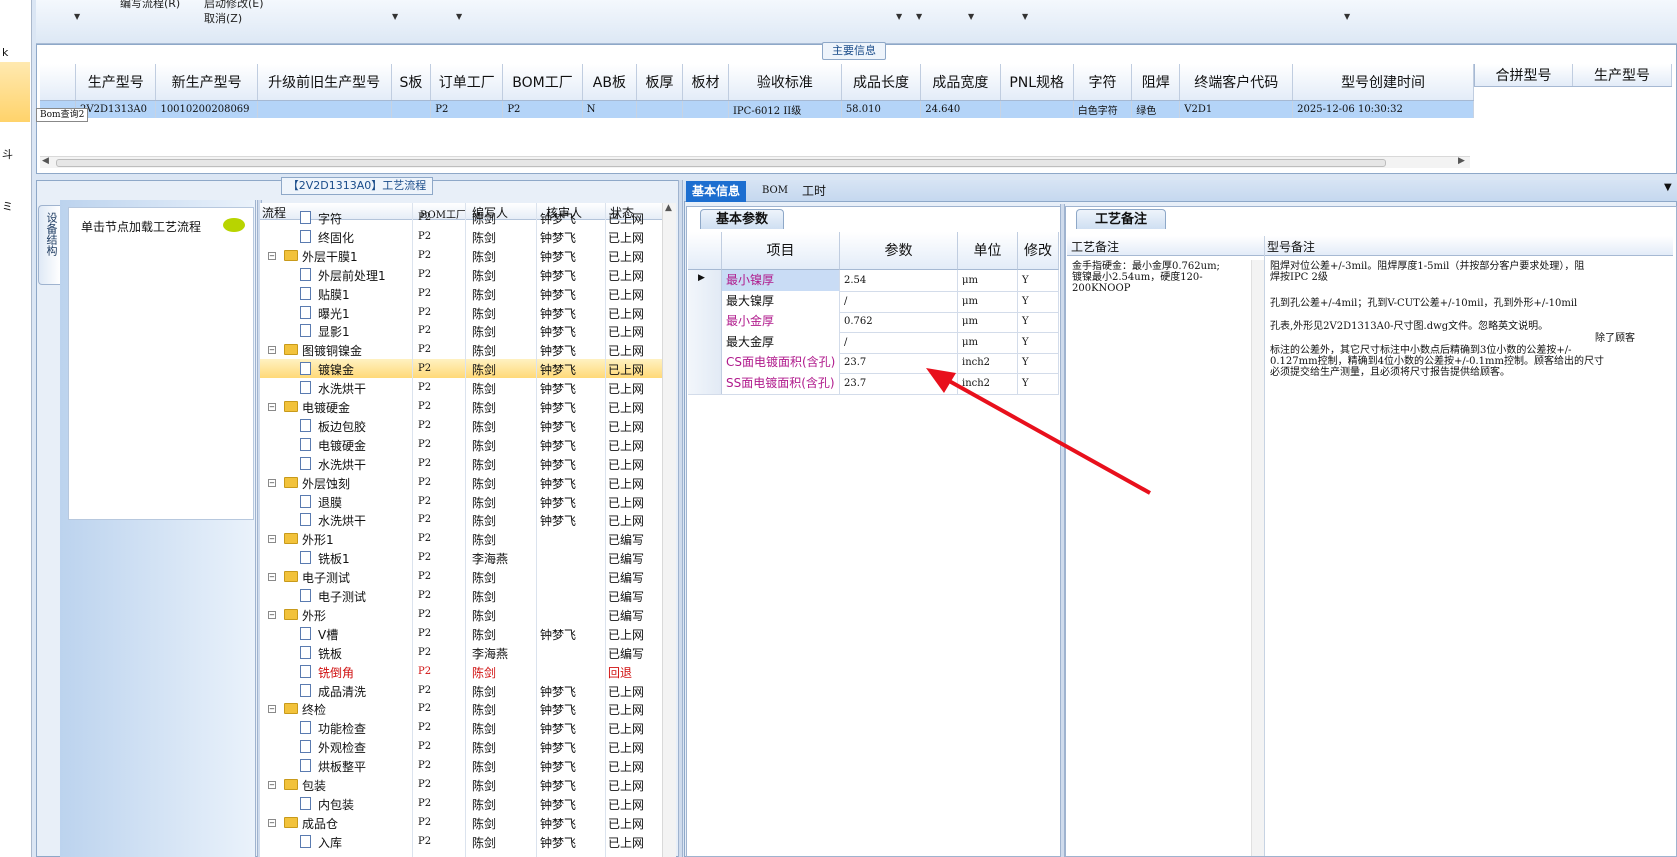 The width and height of the screenshot is (1677, 857). I want to click on tree-row: 曝光1 P2 陈剑 钟梦飞 已上网, so click(462, 312).